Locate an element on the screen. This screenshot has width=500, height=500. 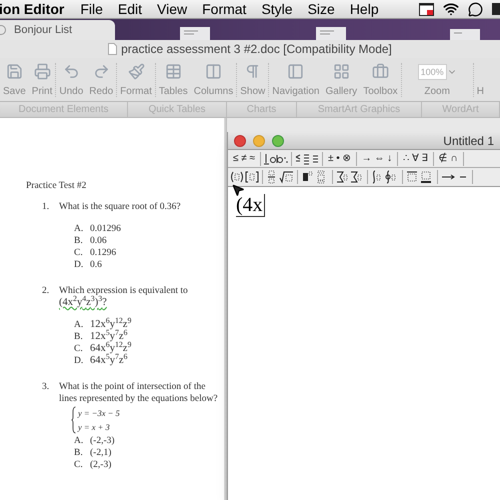
toolbar-button: Print is located at coordinates (42, 81).